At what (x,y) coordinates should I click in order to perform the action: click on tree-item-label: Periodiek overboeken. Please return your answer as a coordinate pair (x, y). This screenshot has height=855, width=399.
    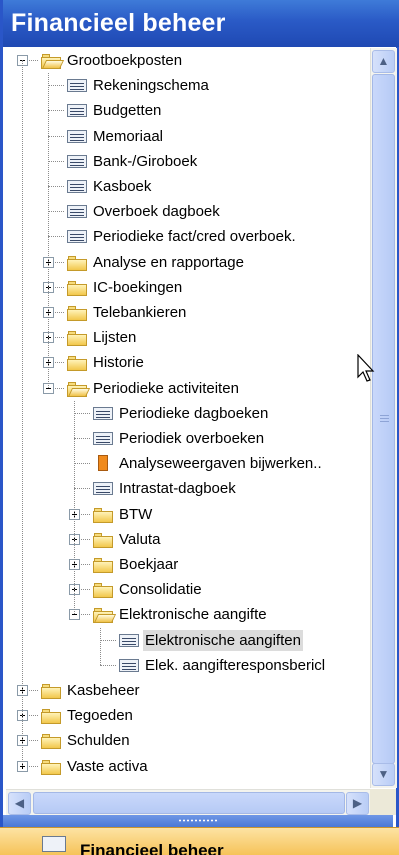
    Looking at the image, I should click on (192, 438).